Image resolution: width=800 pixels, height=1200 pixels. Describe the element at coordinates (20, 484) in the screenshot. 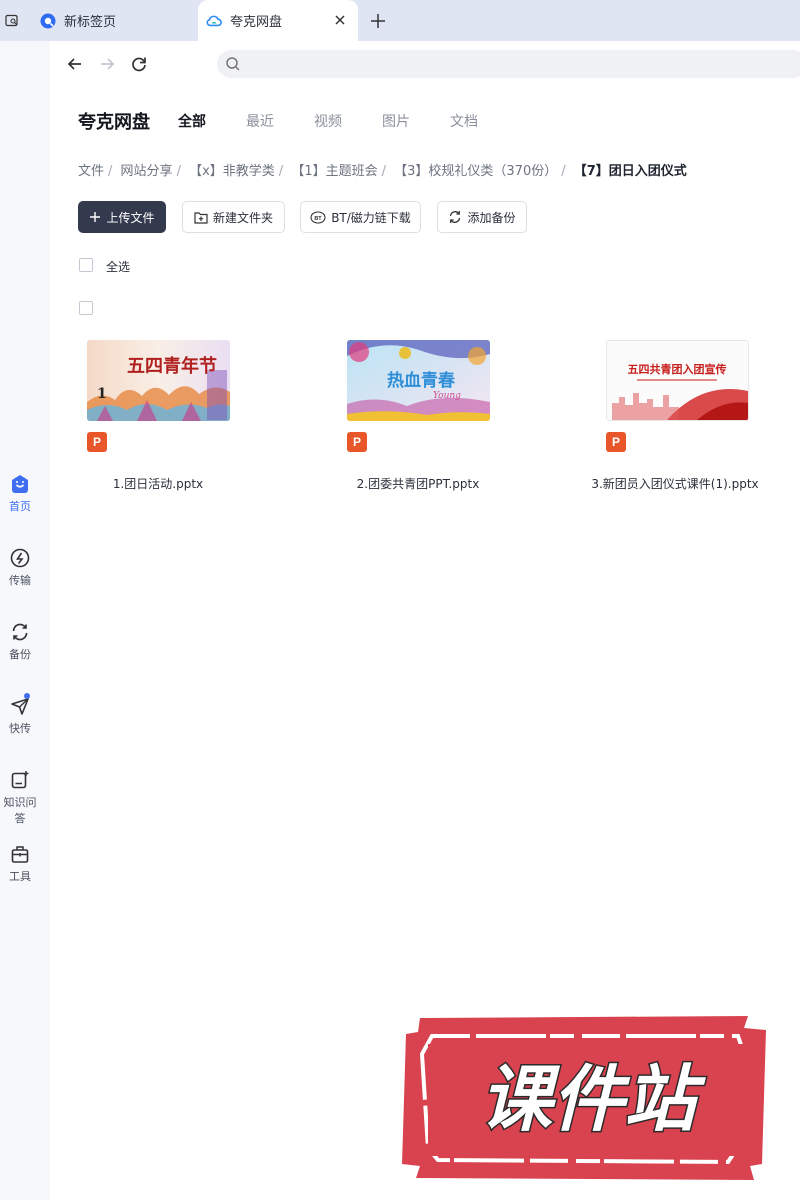

I see `home-icon` at that location.